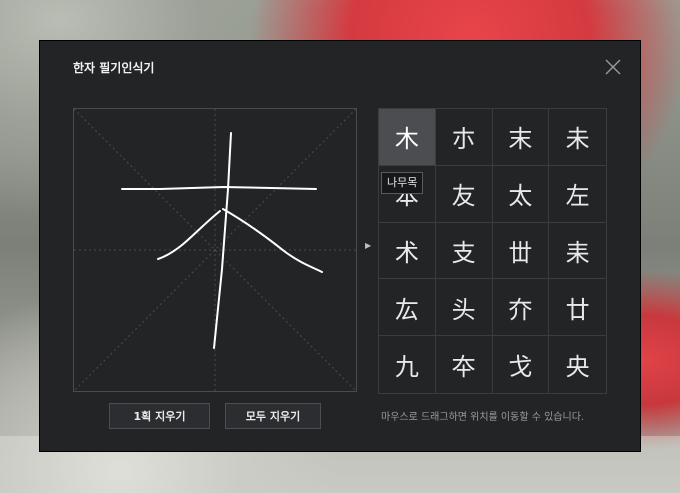 The image size is (680, 493). Describe the element at coordinates (272, 240) in the screenshot. I see `stroke-right-sweep` at that location.